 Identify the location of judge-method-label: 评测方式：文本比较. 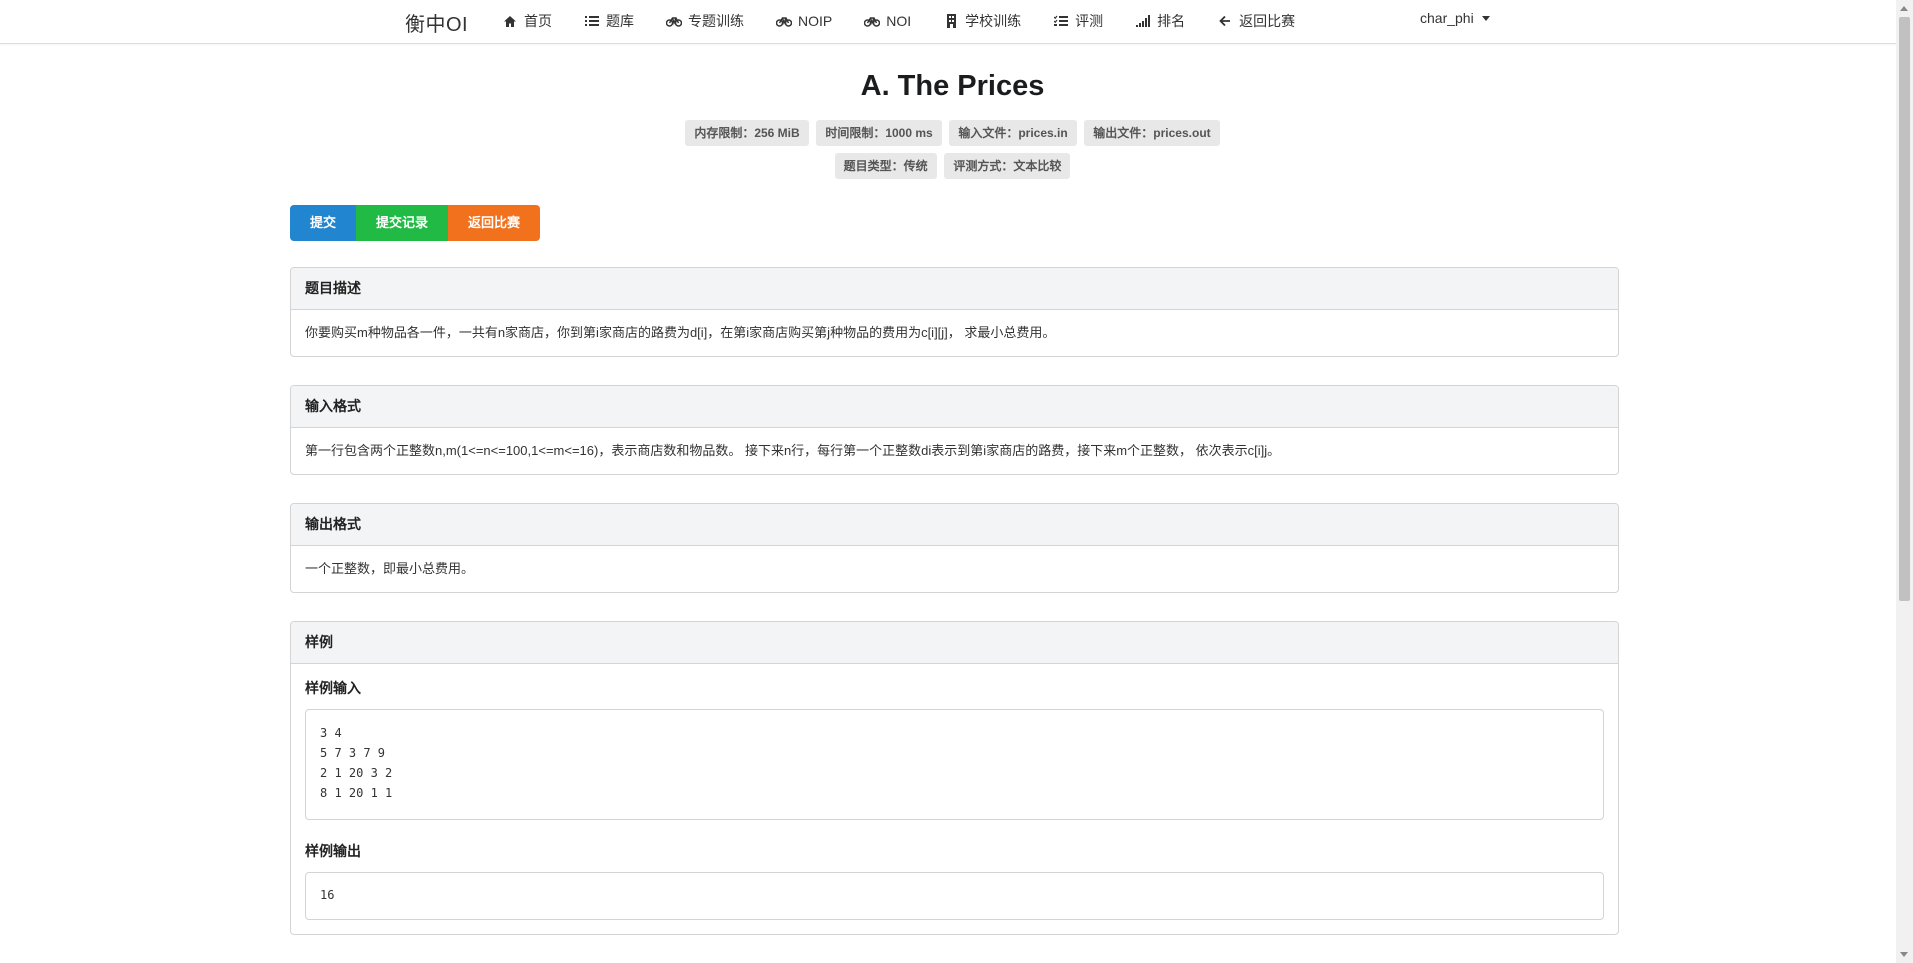
(1007, 166).